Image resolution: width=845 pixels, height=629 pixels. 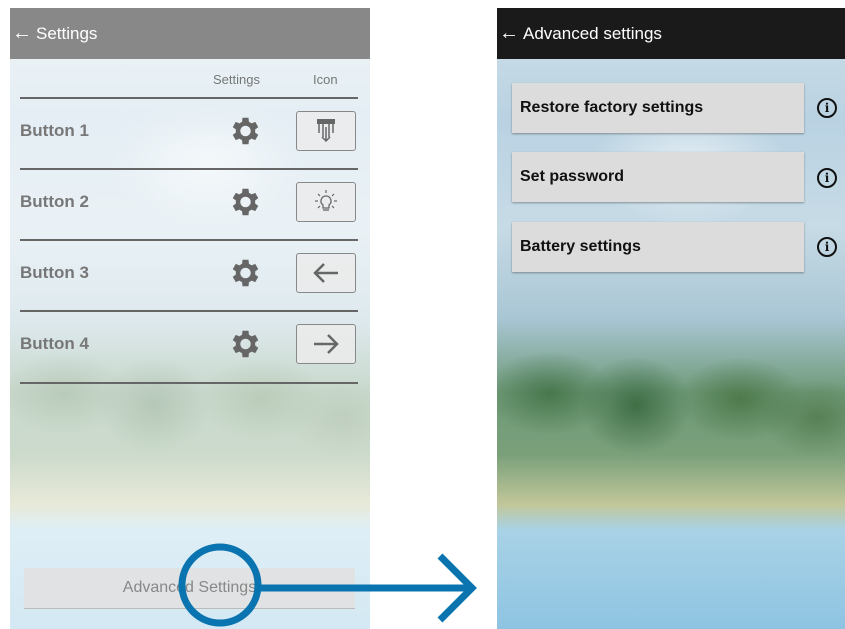 What do you see at coordinates (572, 176) in the screenshot?
I see `menu-item-label: Set password` at bounding box center [572, 176].